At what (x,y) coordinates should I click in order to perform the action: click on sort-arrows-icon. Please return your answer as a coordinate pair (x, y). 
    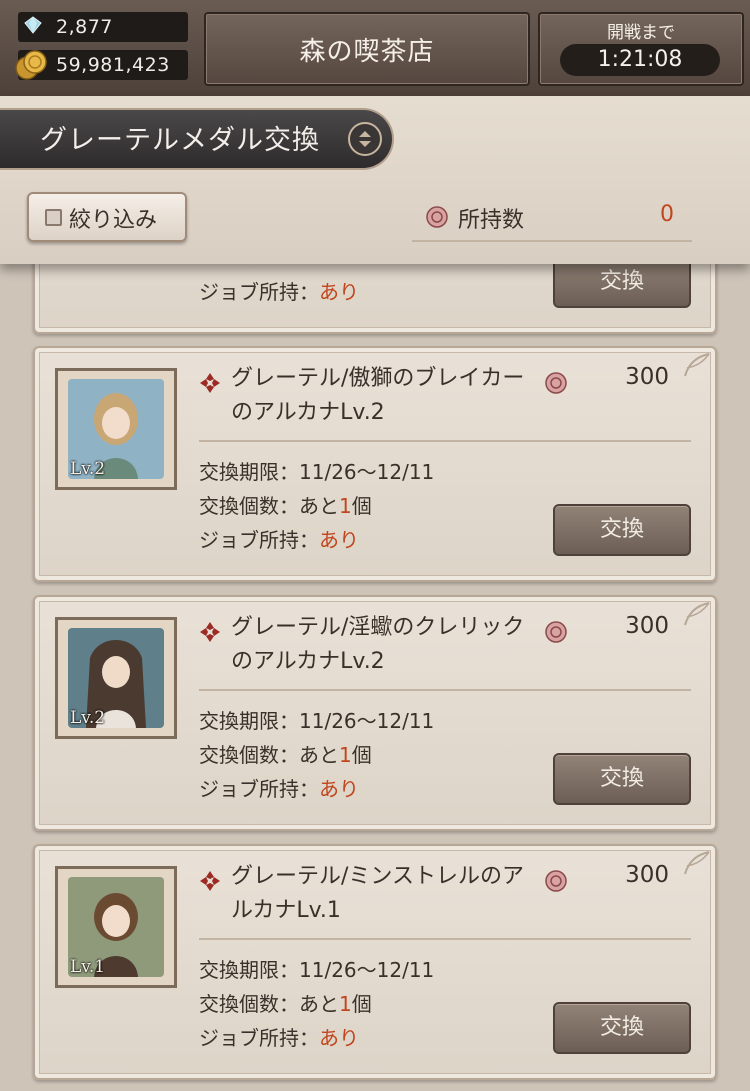
    Looking at the image, I should click on (365, 139).